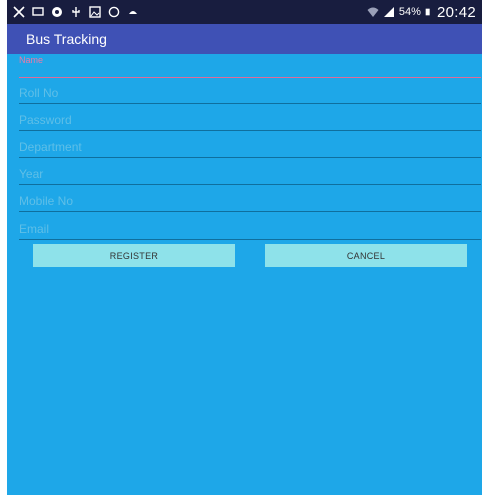  I want to click on status-bar: 54% 20:42, so click(244, 12).